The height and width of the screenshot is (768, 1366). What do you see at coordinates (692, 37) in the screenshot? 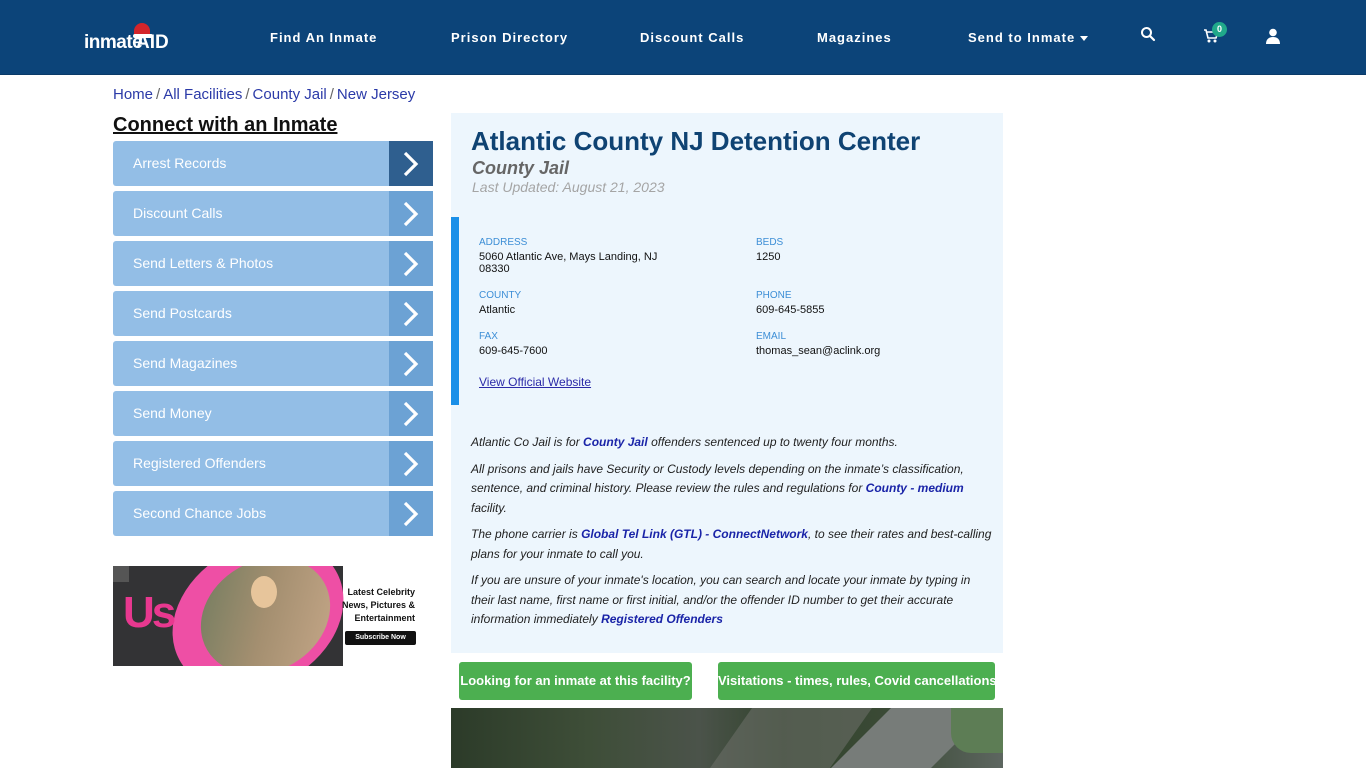
I see `nav-discount-calls: Discount Calls` at bounding box center [692, 37].